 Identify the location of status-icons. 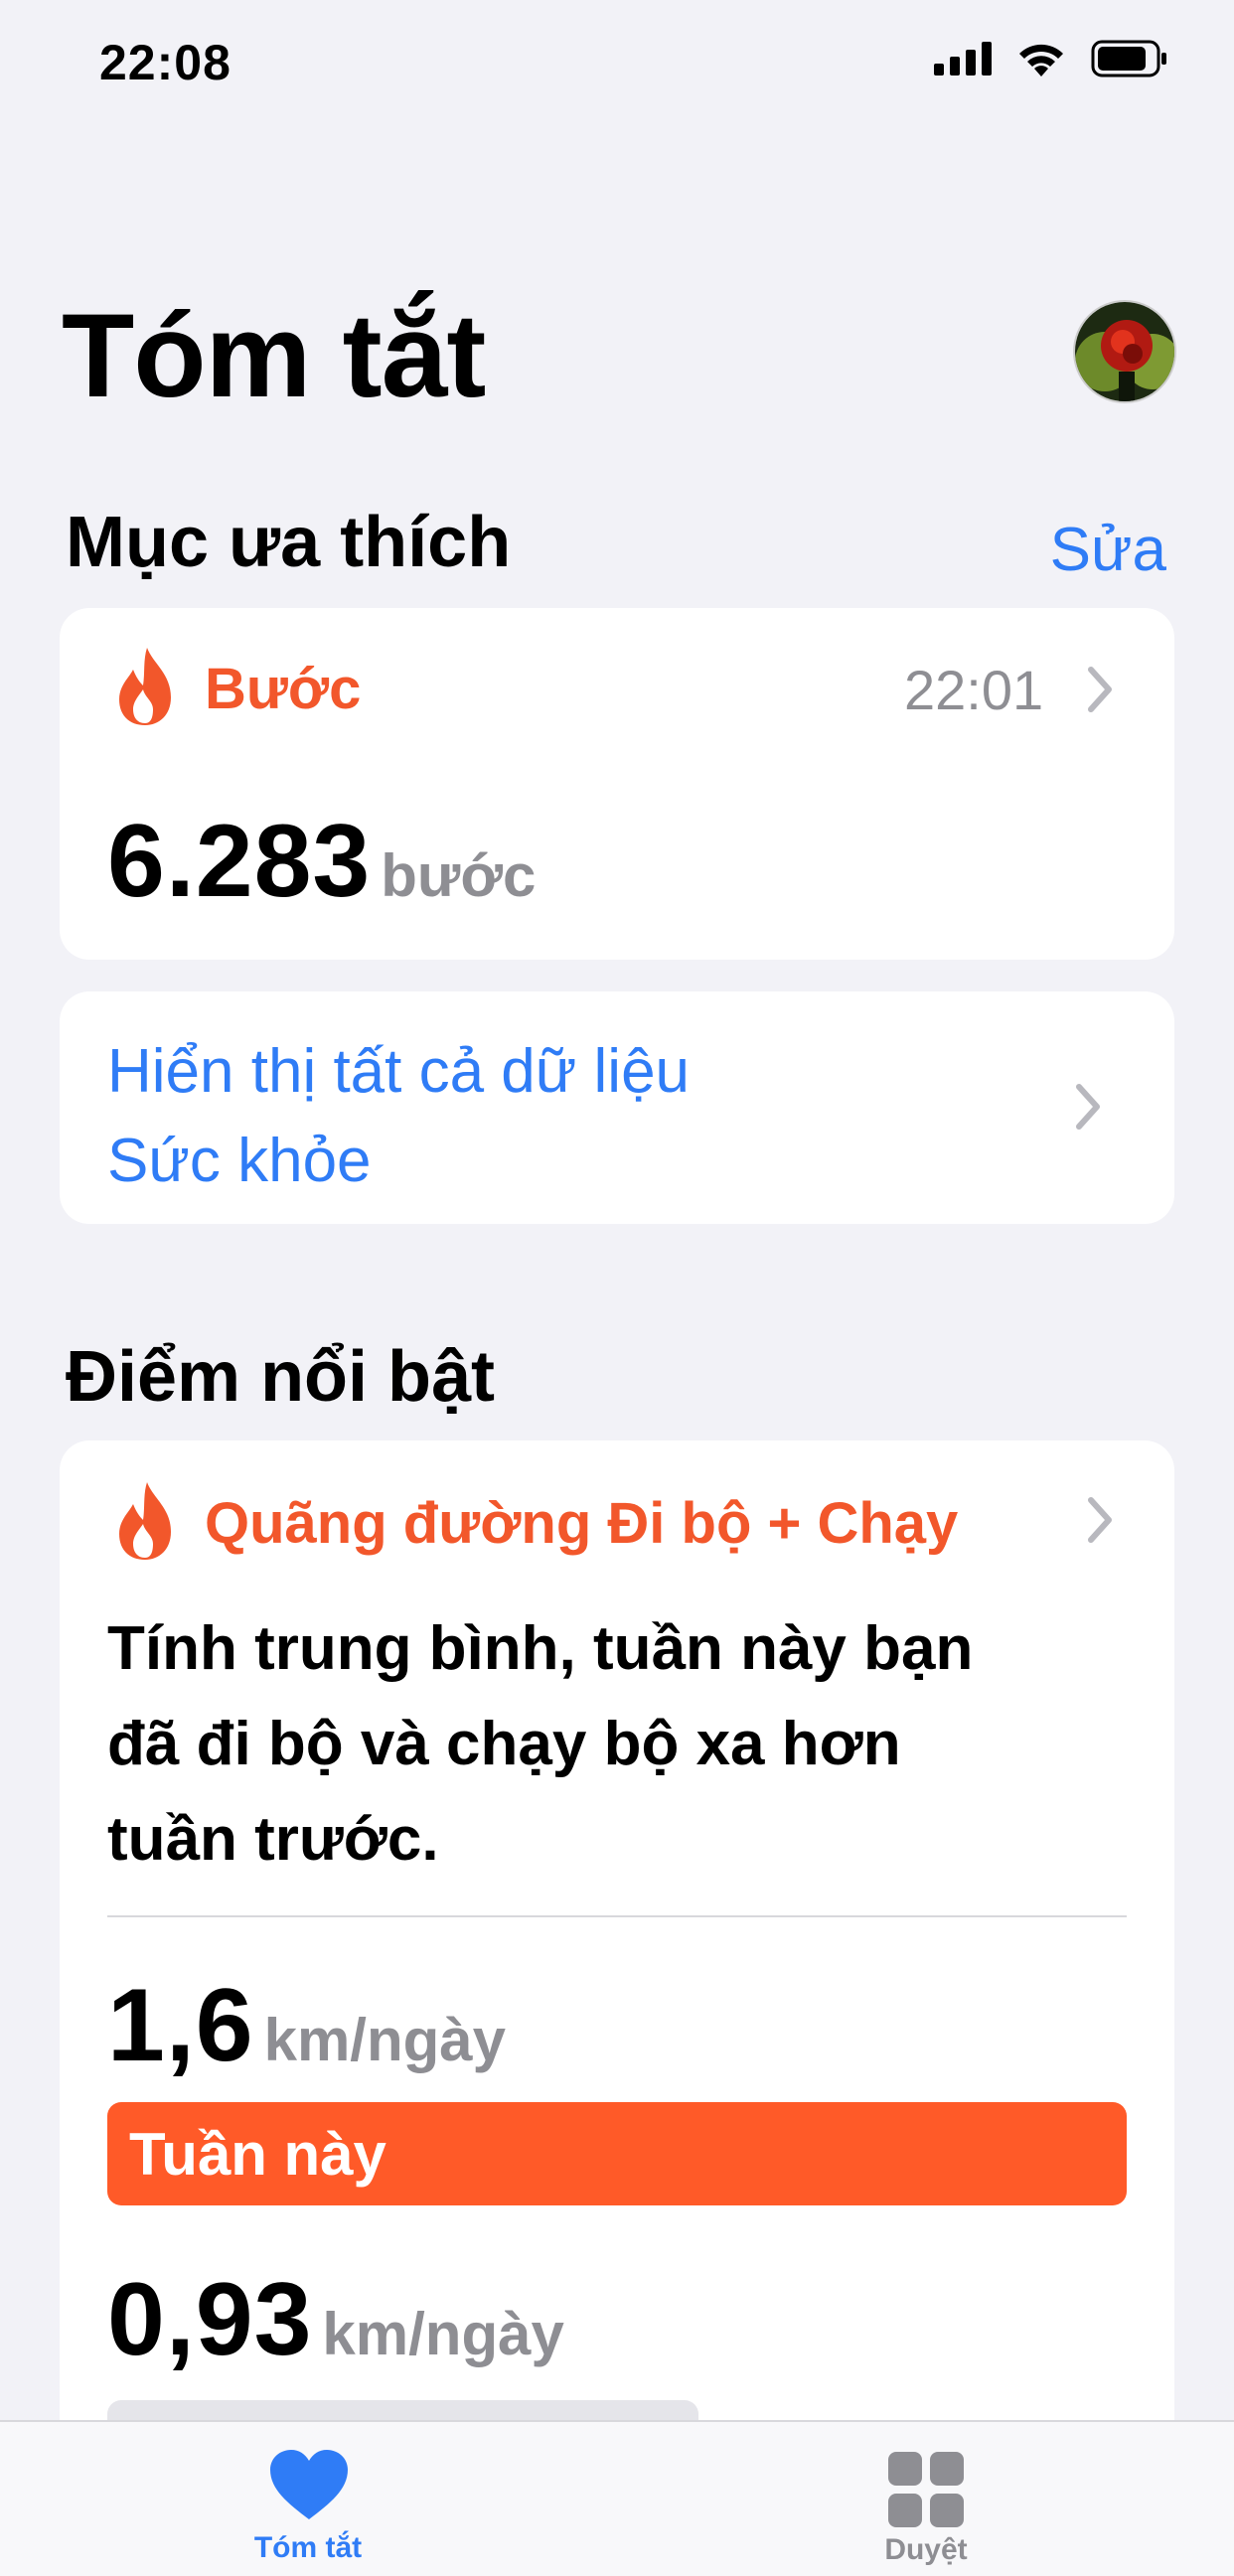
(1051, 58).